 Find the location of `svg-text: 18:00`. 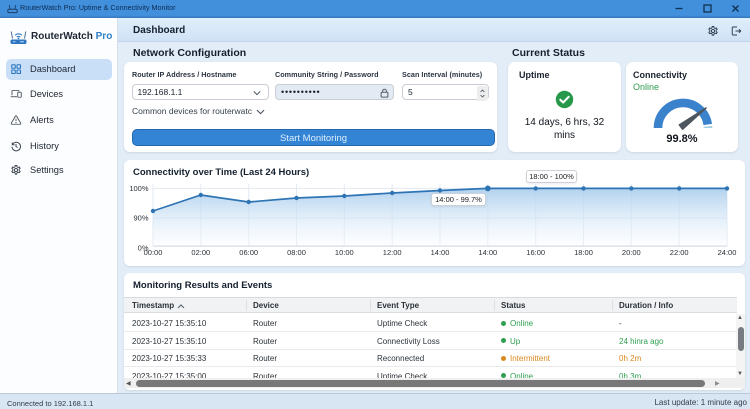

svg-text: 18:00 is located at coordinates (583, 252).